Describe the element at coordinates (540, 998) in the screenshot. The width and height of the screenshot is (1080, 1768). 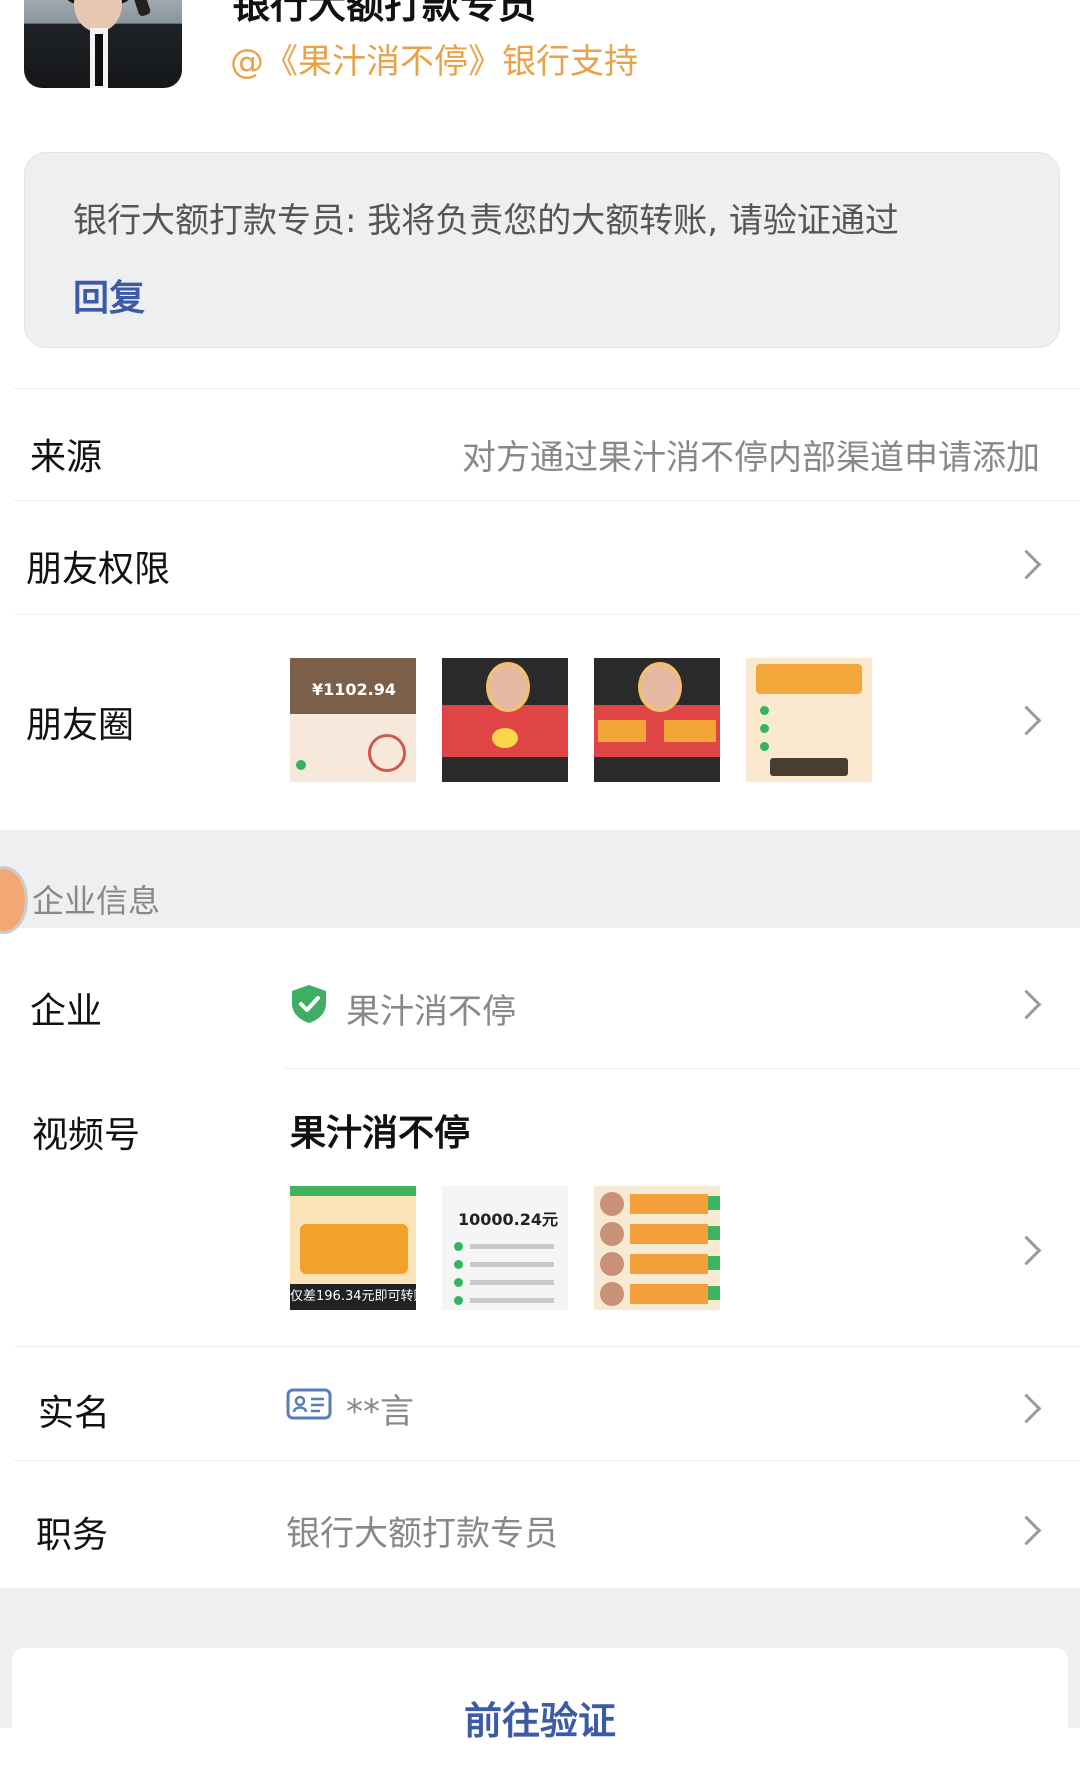
I see `company-row` at that location.